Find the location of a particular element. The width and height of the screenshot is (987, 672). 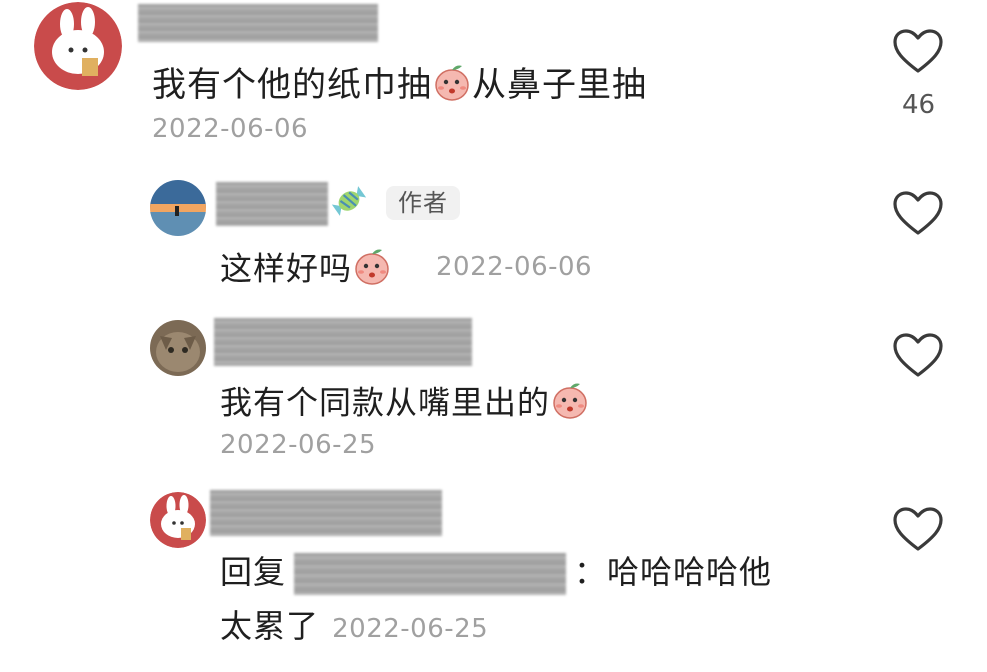

reply-text-part: 我有个同款从嘴里出的 is located at coordinates (385, 402).